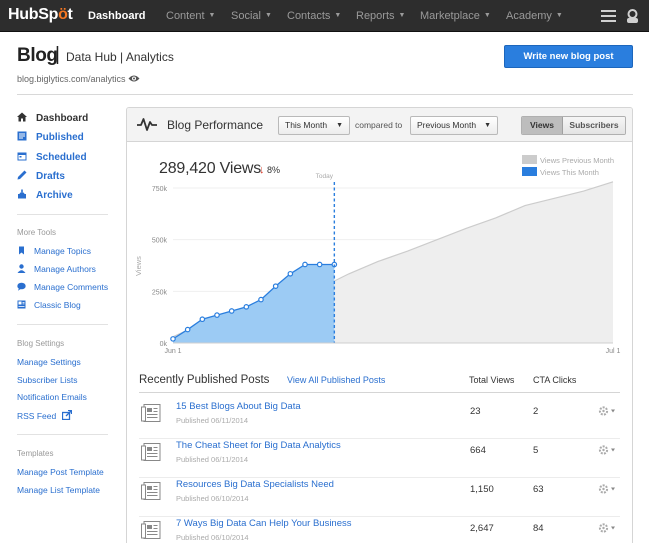 This screenshot has width=649, height=543. I want to click on pencil-icon, so click(22, 175).